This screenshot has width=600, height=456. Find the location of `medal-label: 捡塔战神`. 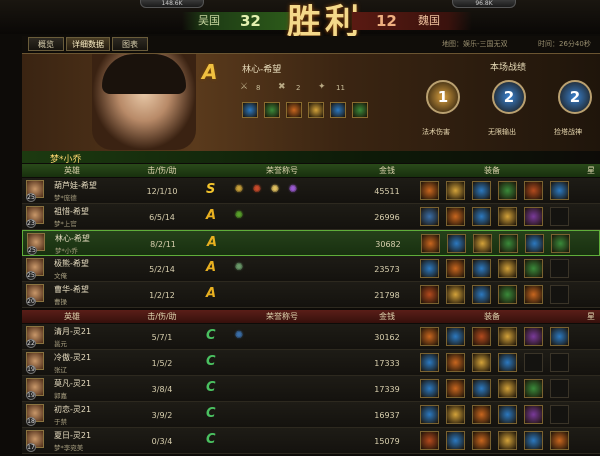

medal-label: 捡塔战神 is located at coordinates (568, 132).